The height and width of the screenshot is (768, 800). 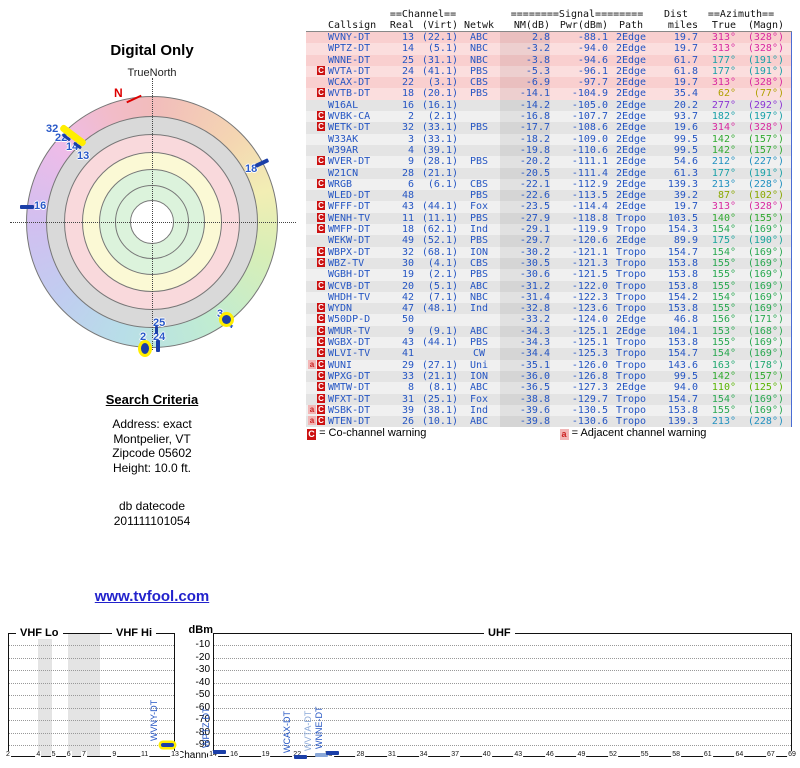 What do you see at coordinates (479, 331) in the screenshot?
I see `cell-netwk: ABC` at bounding box center [479, 331].